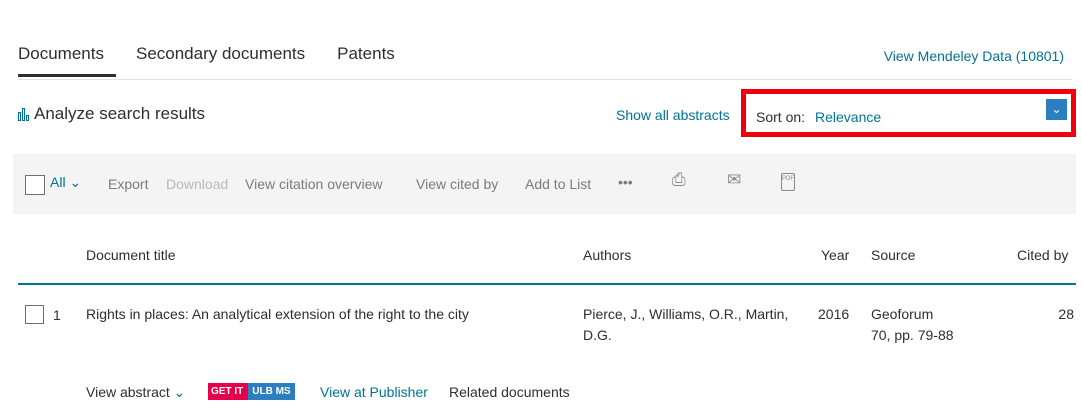  I want to click on author-line-1: Pierce, J., Williams, O.R., Martin,, so click(685, 314).